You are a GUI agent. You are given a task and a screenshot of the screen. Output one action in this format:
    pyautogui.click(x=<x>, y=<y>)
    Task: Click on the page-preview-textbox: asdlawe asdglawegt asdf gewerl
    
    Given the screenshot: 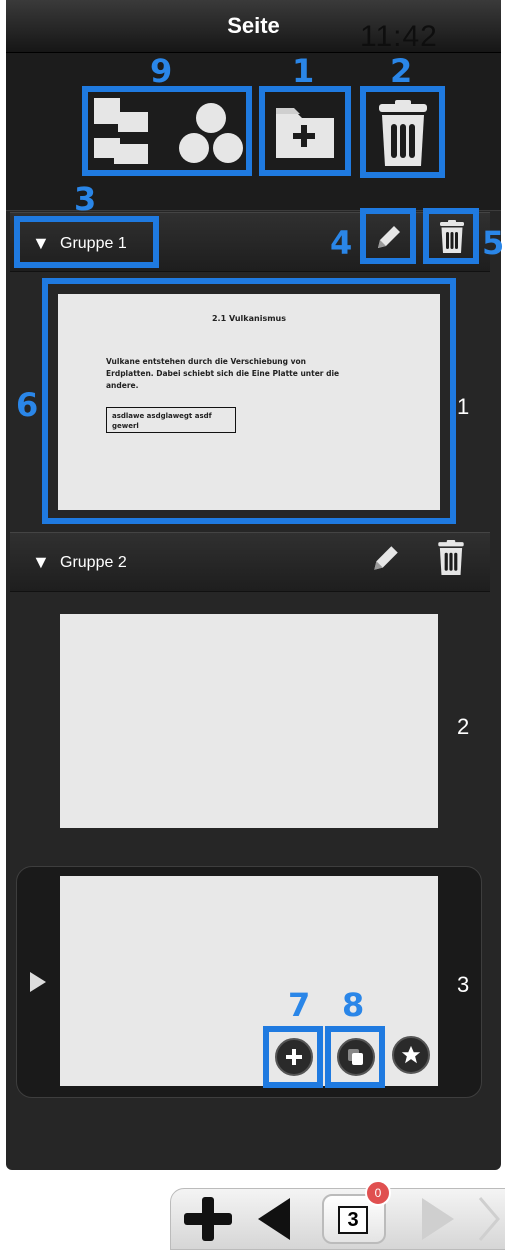 What is the action you would take?
    pyautogui.click(x=171, y=420)
    